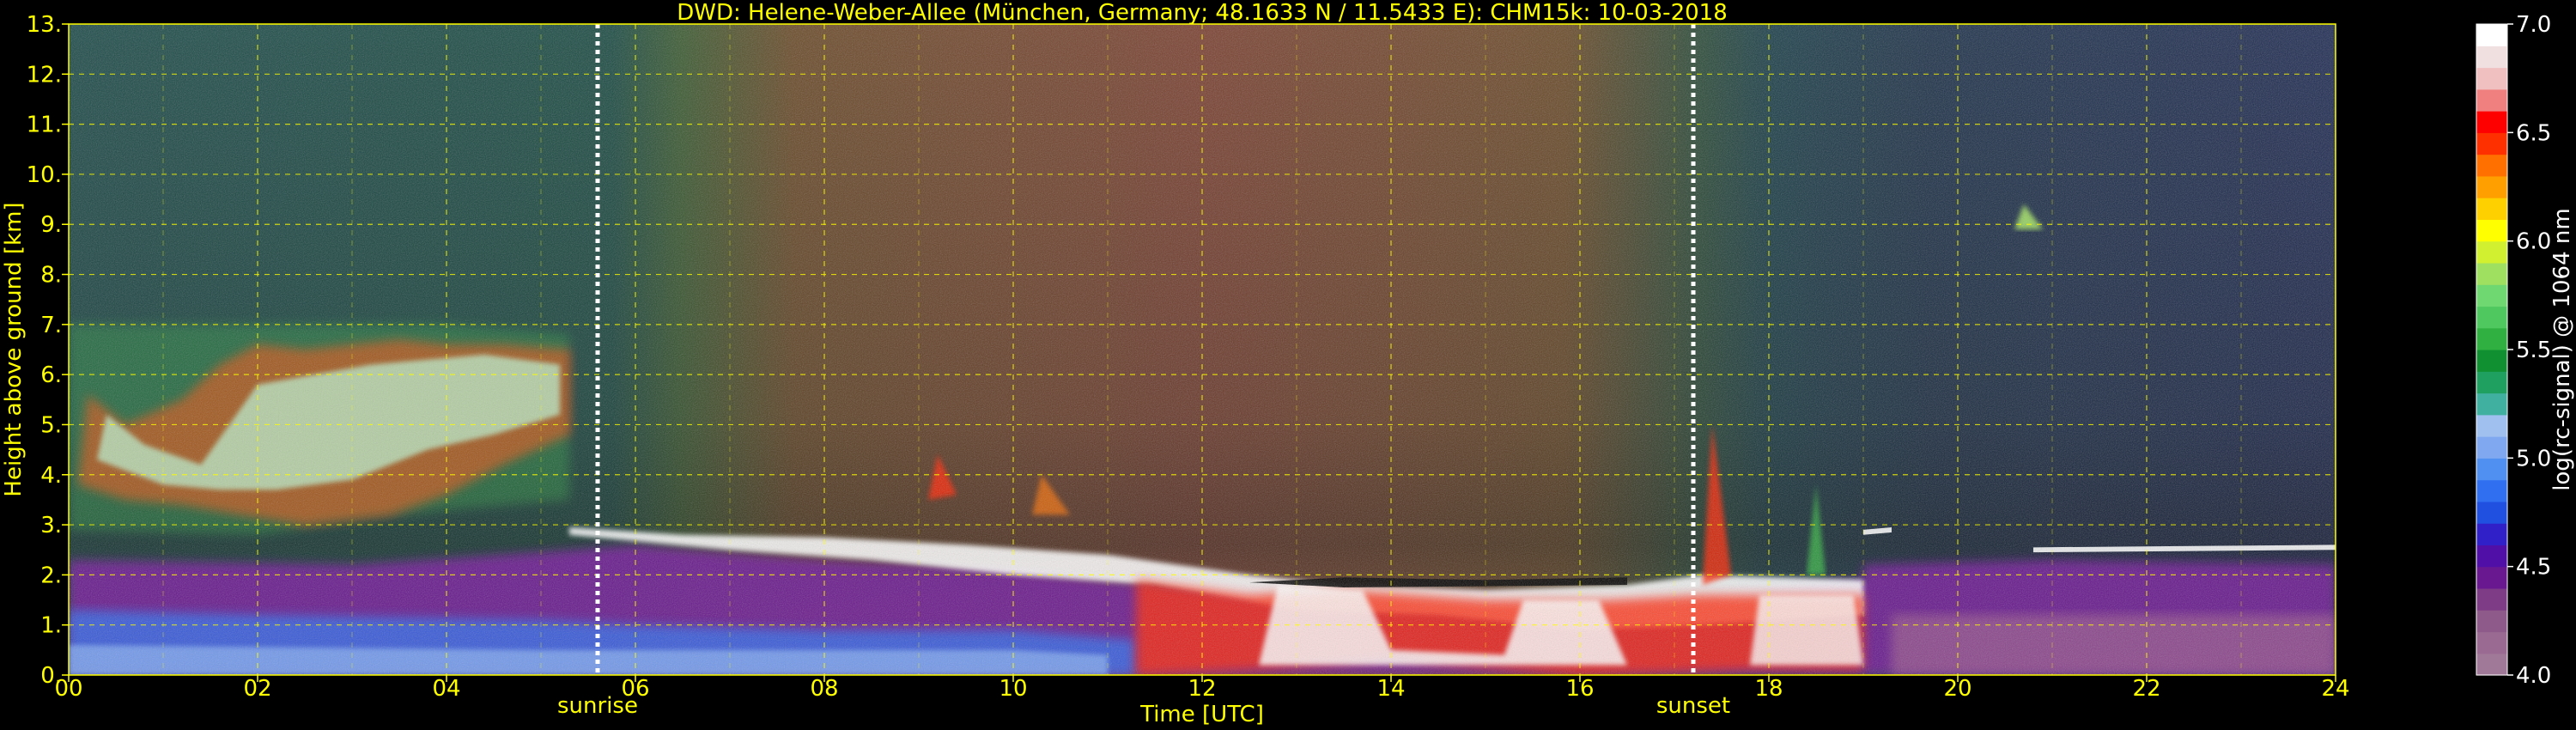 The width and height of the screenshot is (2576, 730). Describe the element at coordinates (2514, 350) in the screenshot. I see `colorbar: 4.0 4.5 5.0 5.5 6.0 6.5 7.0` at that location.